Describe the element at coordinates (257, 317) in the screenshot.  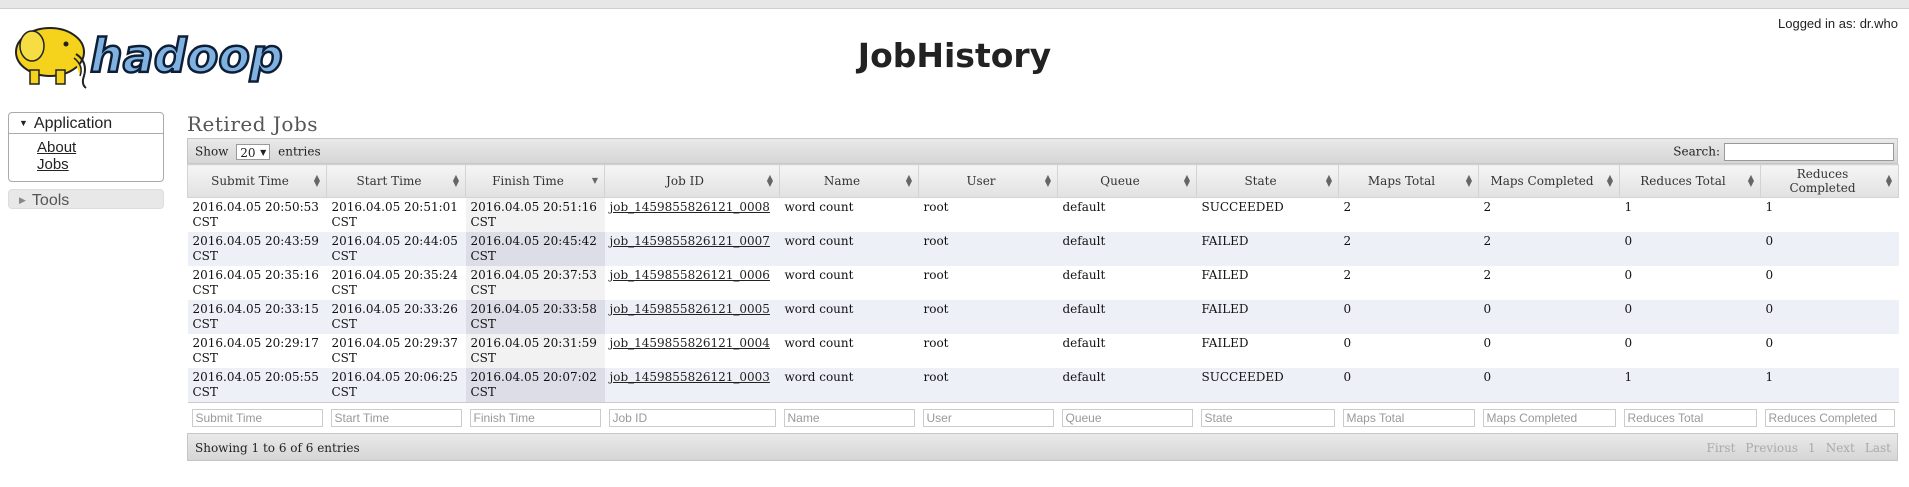
I see `table-cell: 2016.04.05 20:33:15 CST` at that location.